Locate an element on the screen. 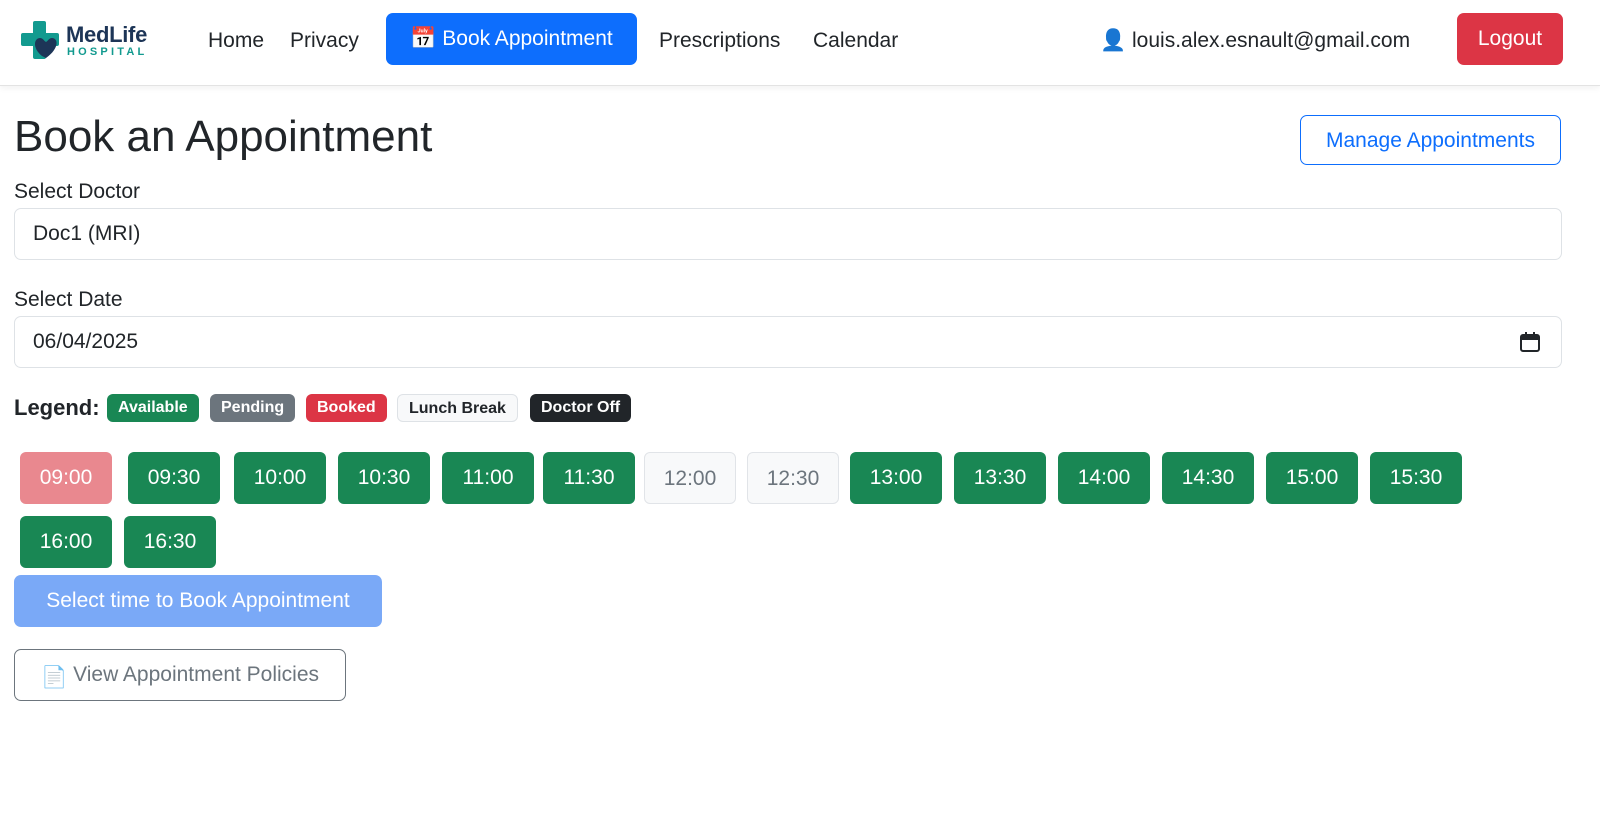  manage-appointments-button: Manage Appointments is located at coordinates (1430, 140).